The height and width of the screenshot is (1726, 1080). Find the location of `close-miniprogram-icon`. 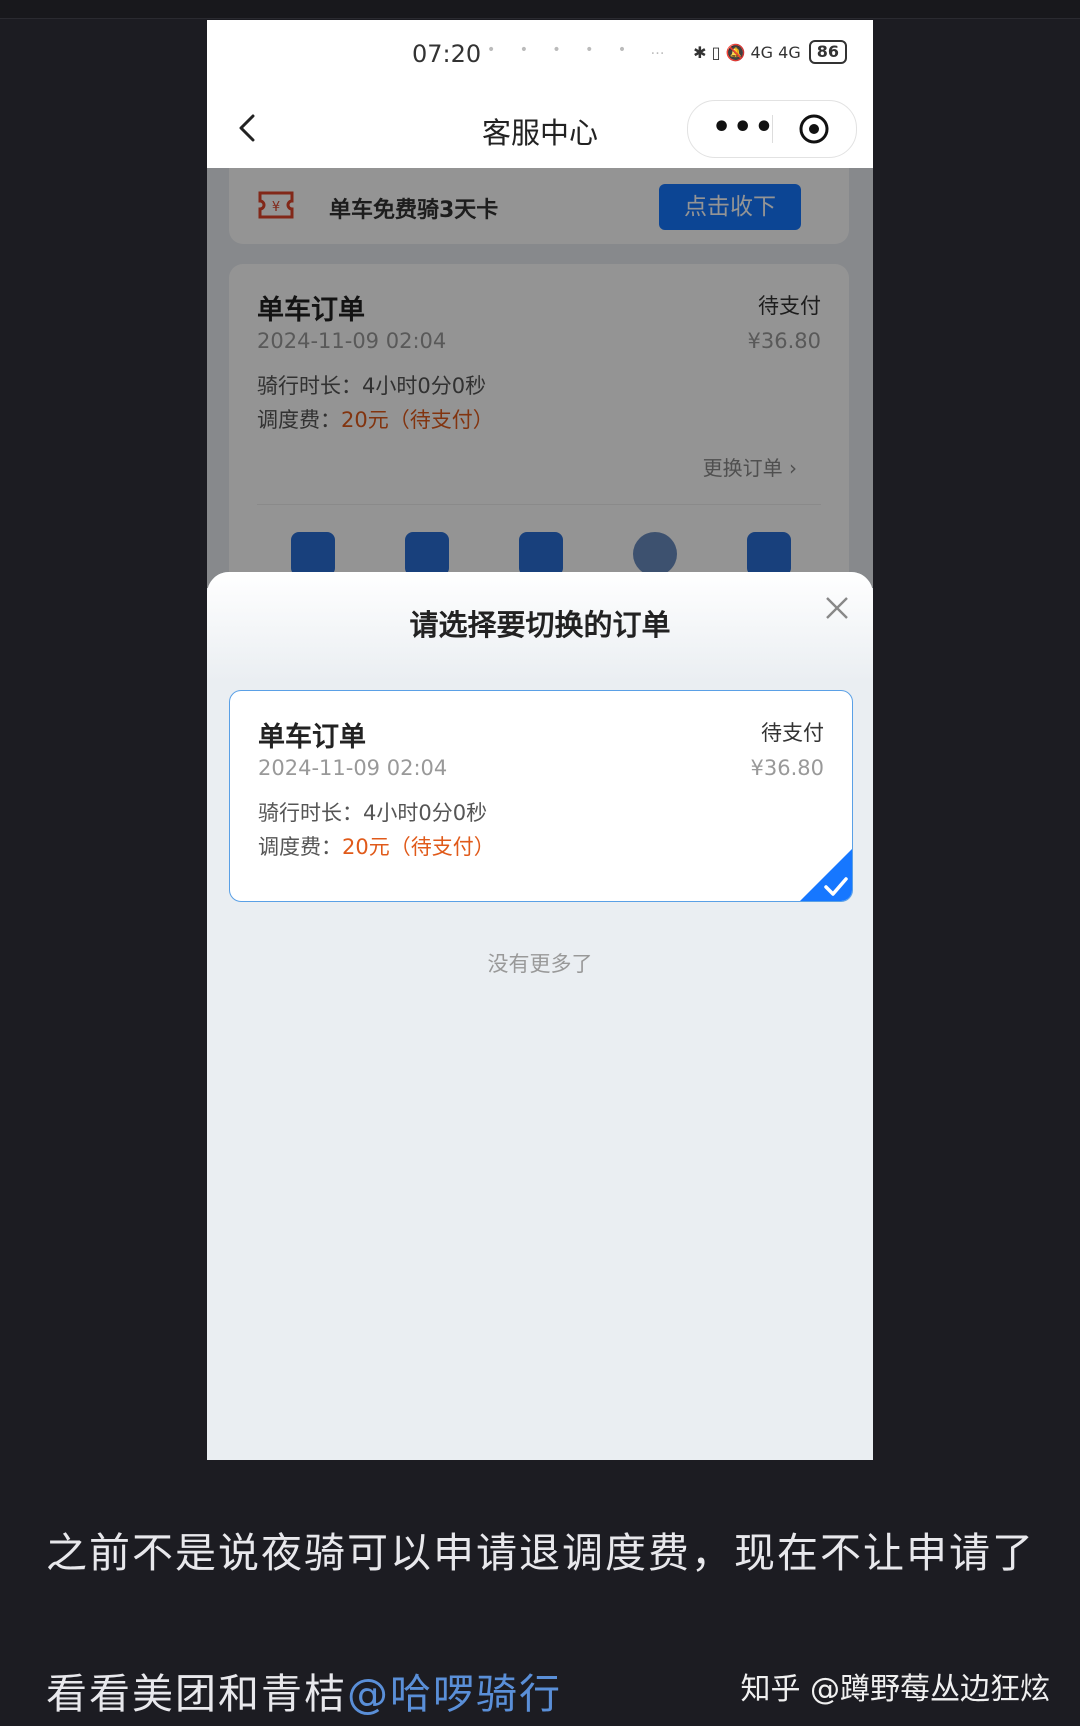

close-miniprogram-icon is located at coordinates (814, 129).